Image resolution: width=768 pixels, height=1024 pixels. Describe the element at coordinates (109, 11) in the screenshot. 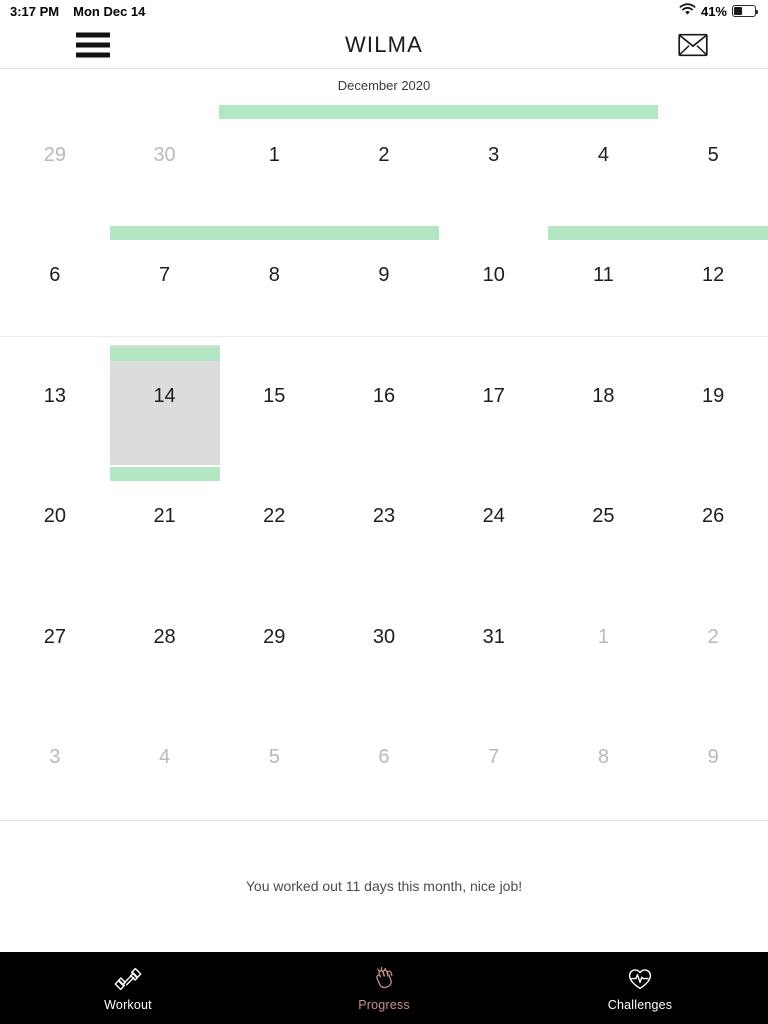

I see `status-date: Mon Dec 14` at that location.